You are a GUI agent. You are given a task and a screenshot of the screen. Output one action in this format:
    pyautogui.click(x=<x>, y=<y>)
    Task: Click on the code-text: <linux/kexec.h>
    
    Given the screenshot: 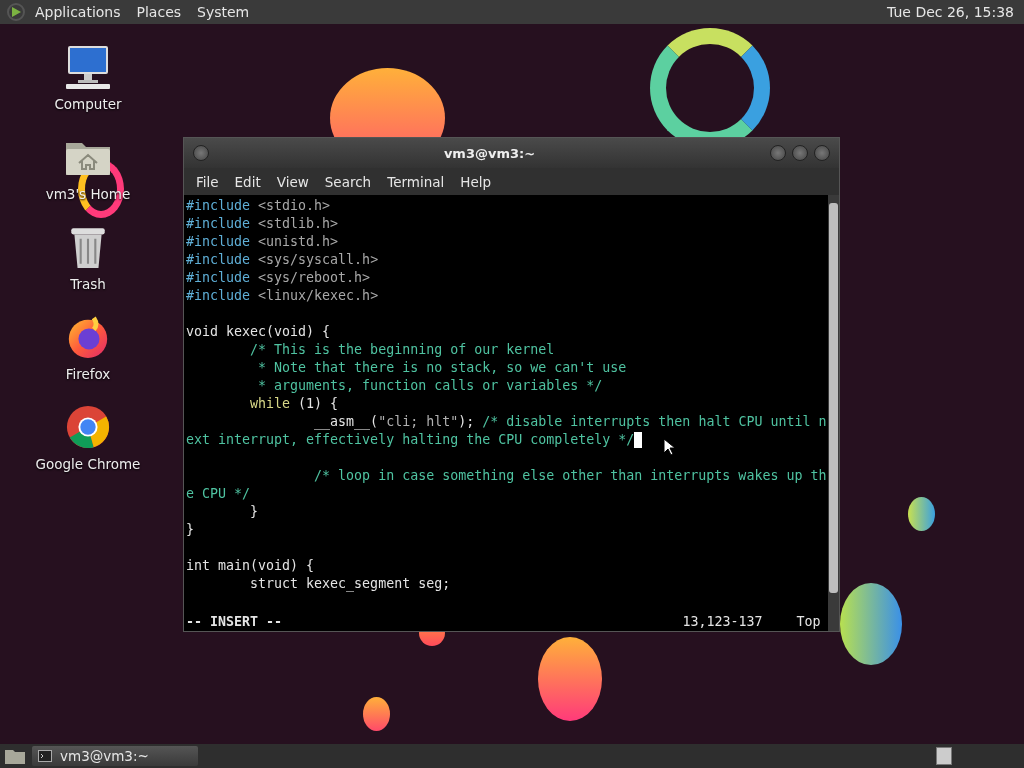 What is the action you would take?
    pyautogui.click(x=318, y=296)
    